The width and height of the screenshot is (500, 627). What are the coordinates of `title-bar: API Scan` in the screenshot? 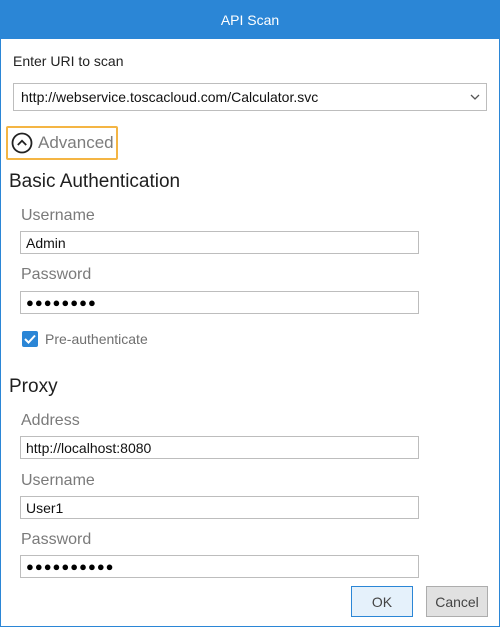 It's located at (250, 20).